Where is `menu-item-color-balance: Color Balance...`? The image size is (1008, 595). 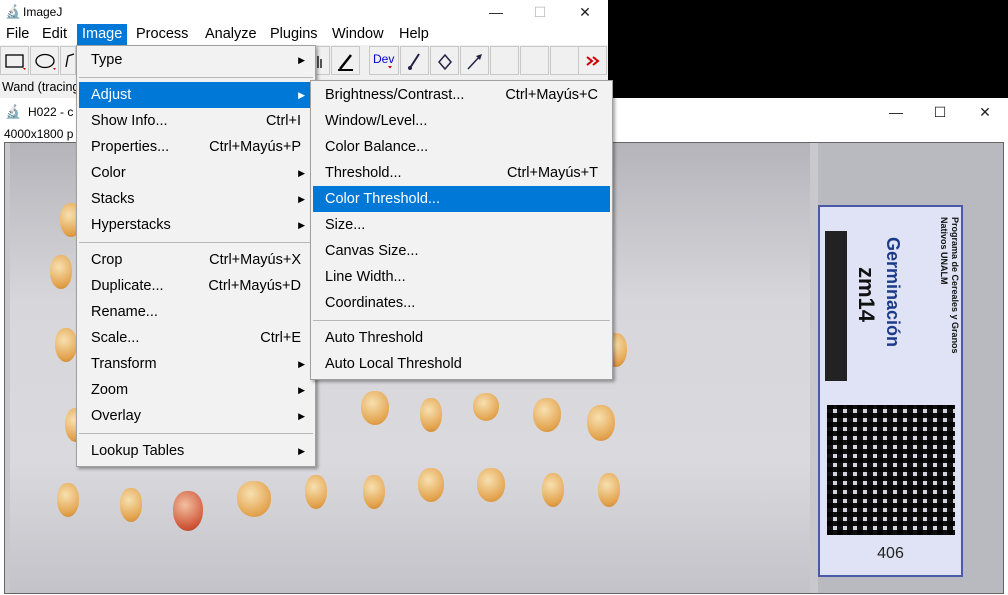
menu-item-color-balance: Color Balance... is located at coordinates (461, 147).